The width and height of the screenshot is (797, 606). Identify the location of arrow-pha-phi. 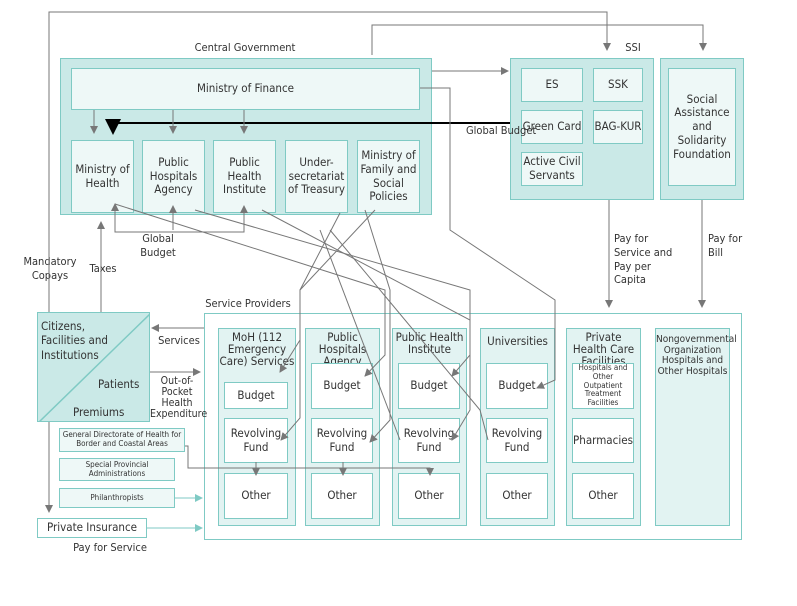
(332, 293).